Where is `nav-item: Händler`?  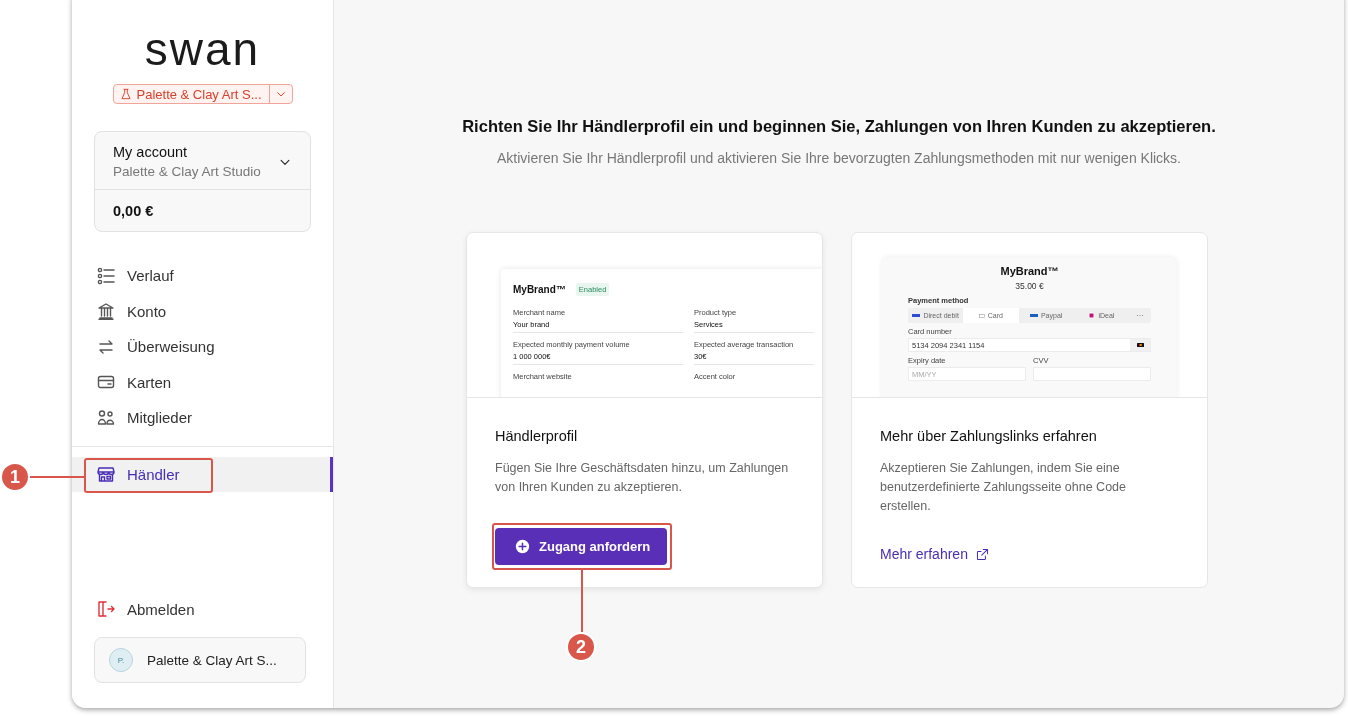 nav-item: Händler is located at coordinates (202, 474).